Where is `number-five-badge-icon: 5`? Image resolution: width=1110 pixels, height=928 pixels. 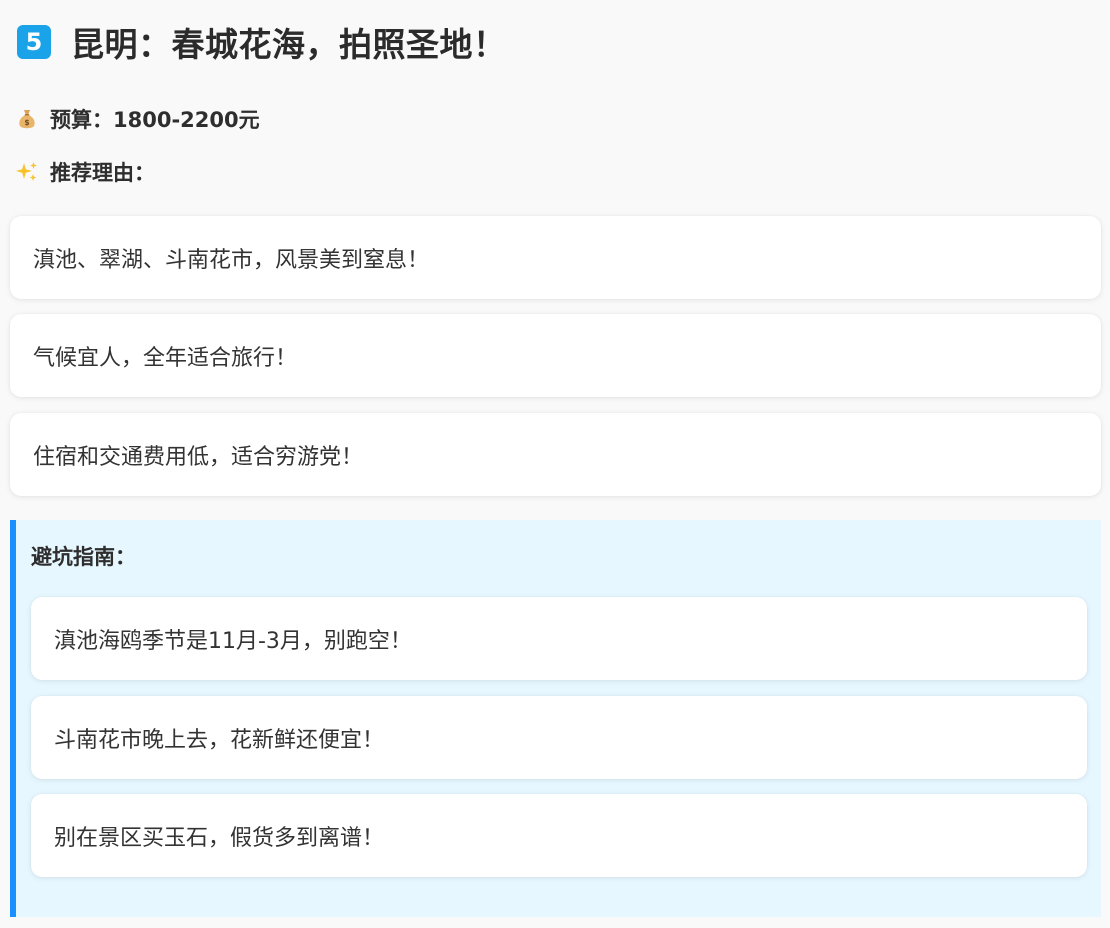
number-five-badge-icon: 5 is located at coordinates (34, 42).